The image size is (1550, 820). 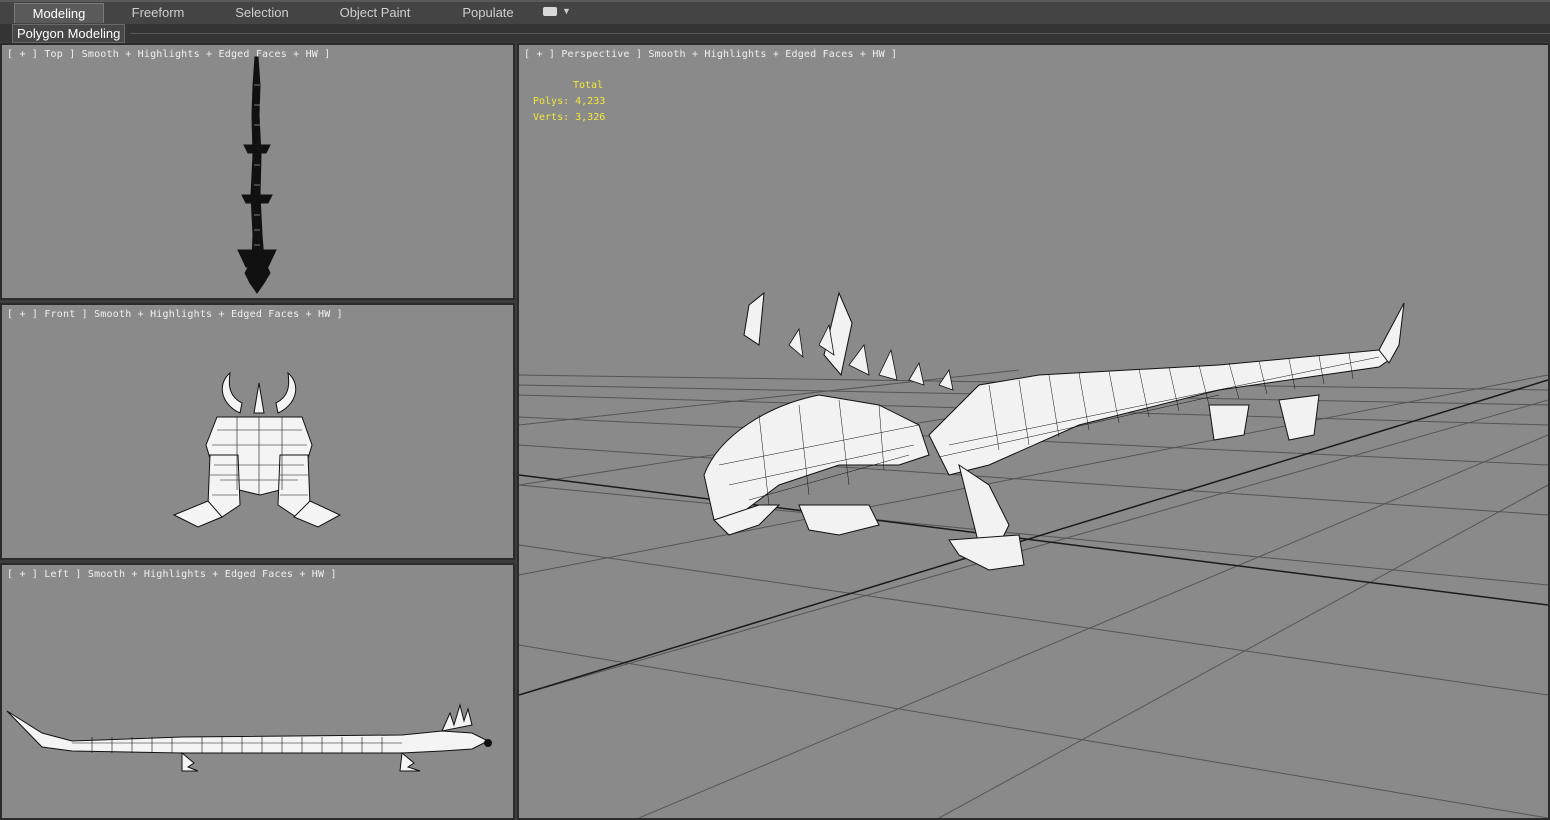 What do you see at coordinates (59, 13) in the screenshot?
I see `tab-modeling: Modeling` at bounding box center [59, 13].